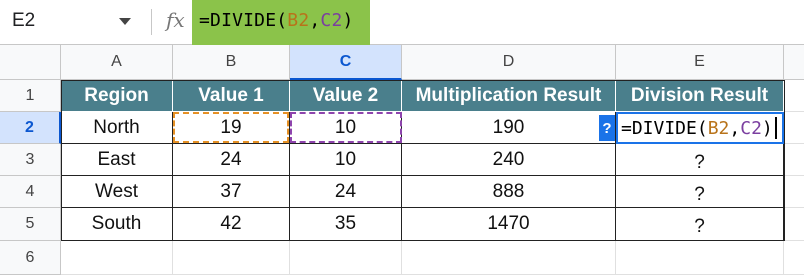 The image size is (804, 275). Describe the element at coordinates (30, 62) in the screenshot. I see `select-all-corner` at that location.